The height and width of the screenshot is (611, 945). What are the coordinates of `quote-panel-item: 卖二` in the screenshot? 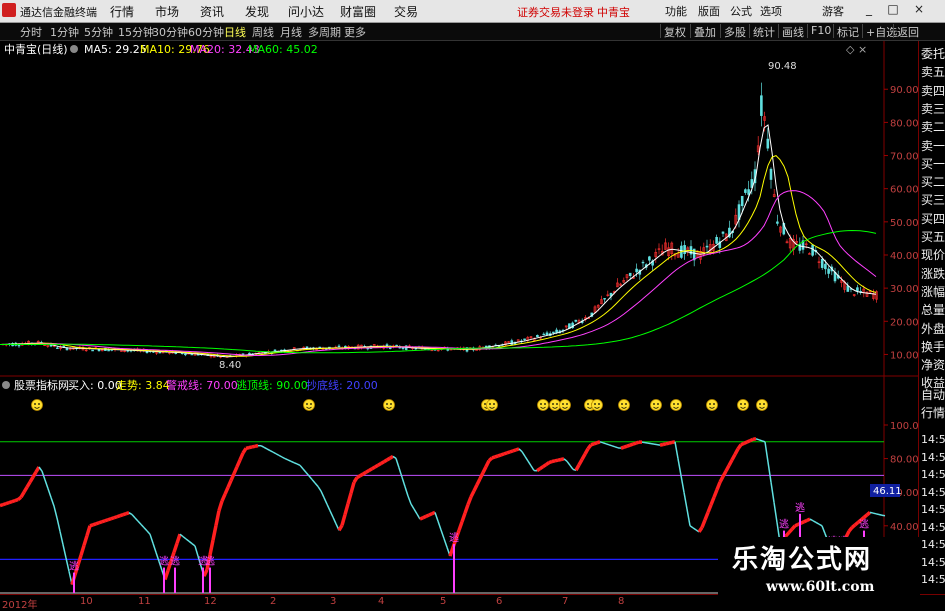 It's located at (933, 126).